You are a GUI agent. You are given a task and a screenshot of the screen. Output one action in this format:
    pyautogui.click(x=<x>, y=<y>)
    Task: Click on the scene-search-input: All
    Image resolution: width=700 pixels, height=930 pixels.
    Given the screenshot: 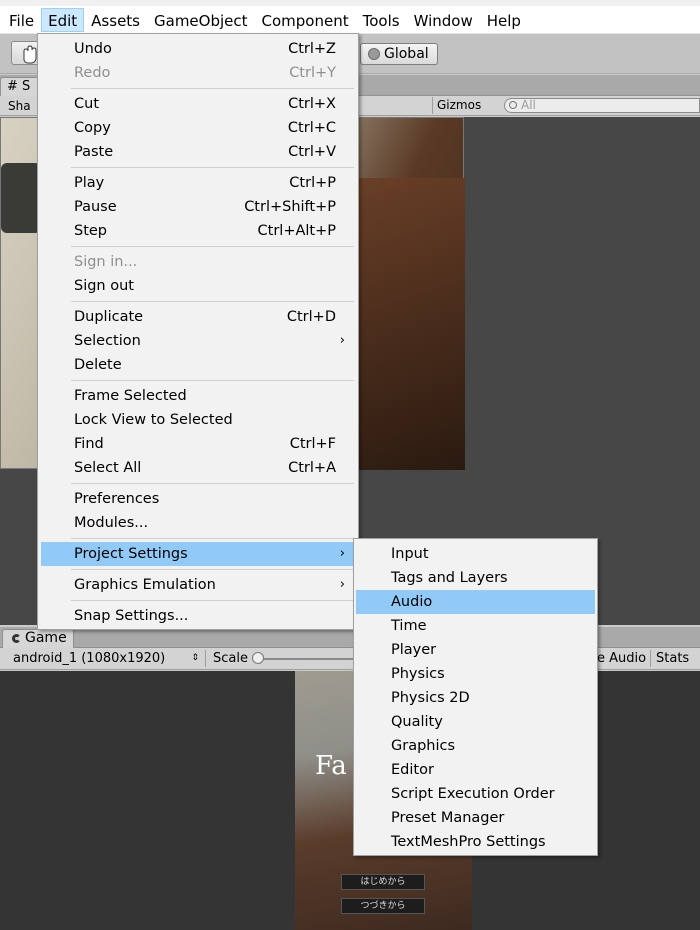 What is the action you would take?
    pyautogui.click(x=602, y=105)
    